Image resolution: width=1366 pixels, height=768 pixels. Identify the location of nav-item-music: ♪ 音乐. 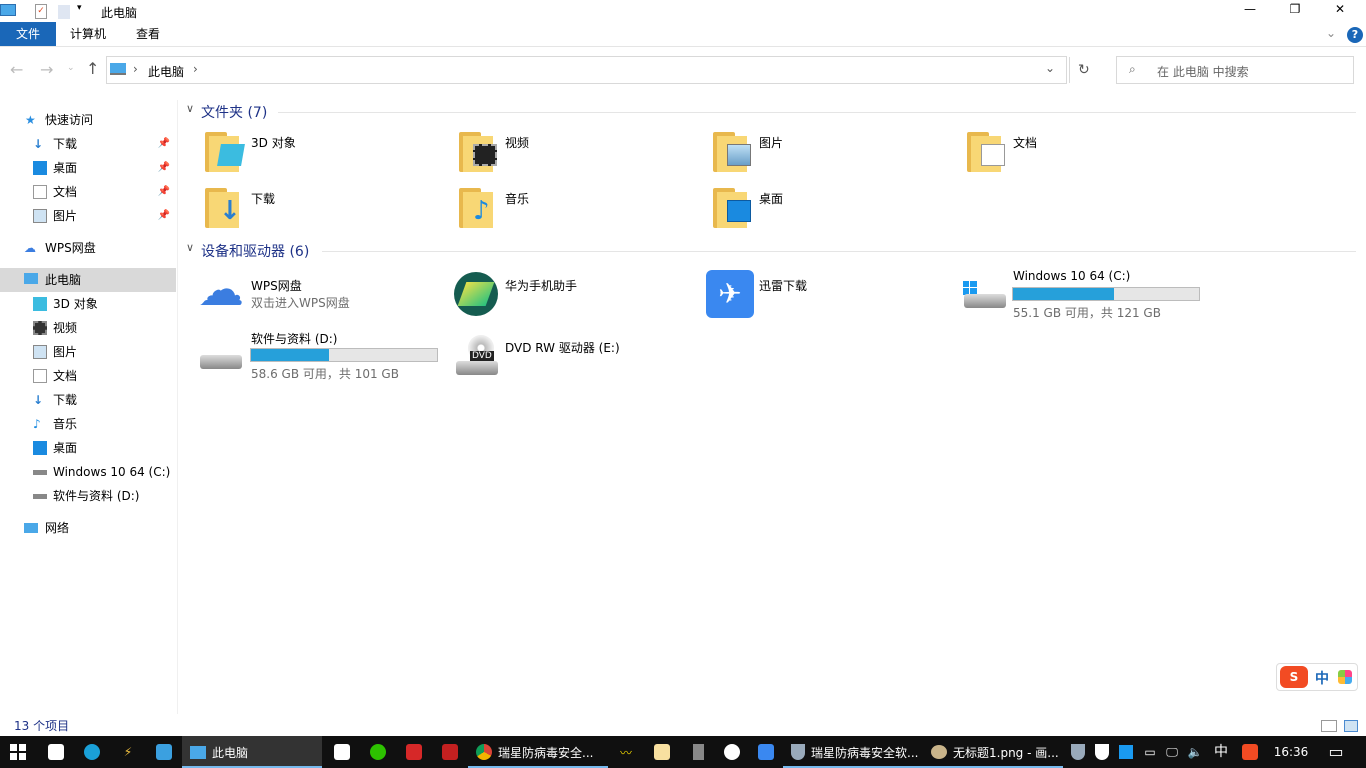
(88, 424).